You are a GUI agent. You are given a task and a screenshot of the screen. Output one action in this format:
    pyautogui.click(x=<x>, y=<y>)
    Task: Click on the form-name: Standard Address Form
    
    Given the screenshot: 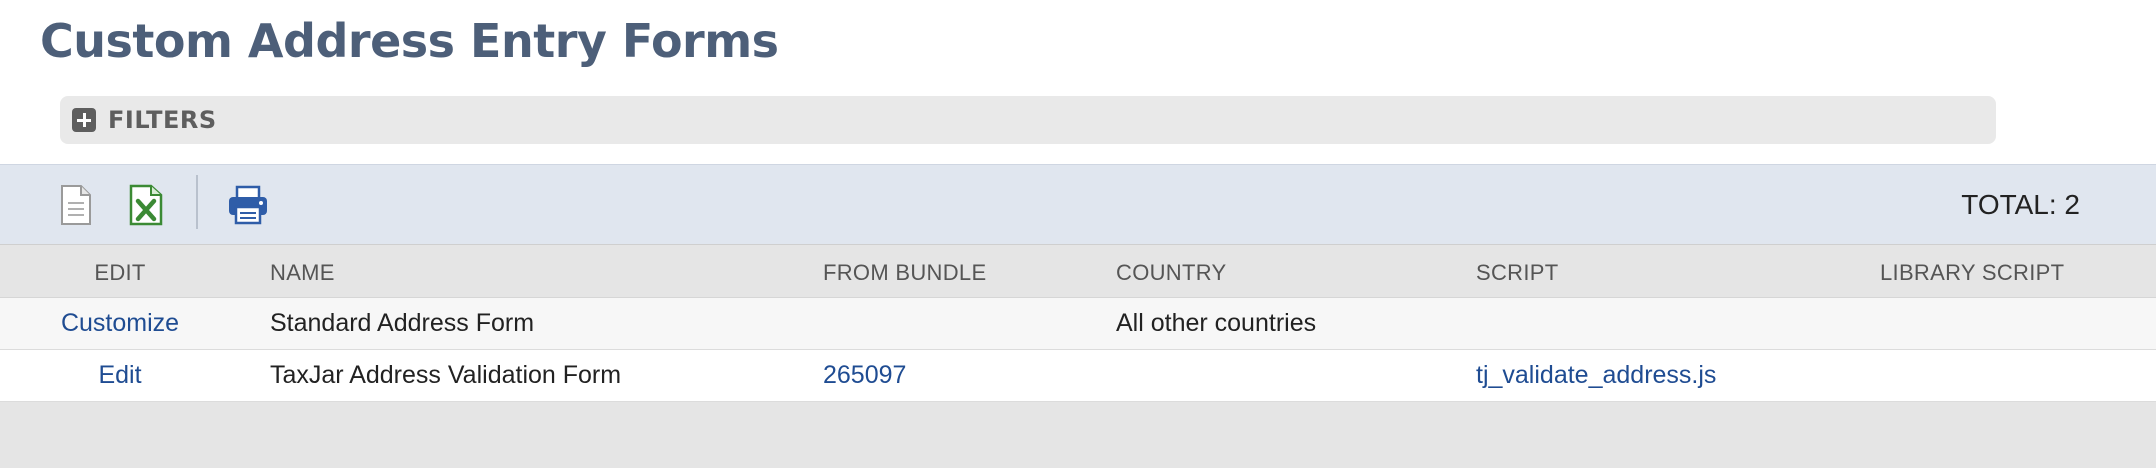 What is the action you would take?
    pyautogui.click(x=402, y=323)
    